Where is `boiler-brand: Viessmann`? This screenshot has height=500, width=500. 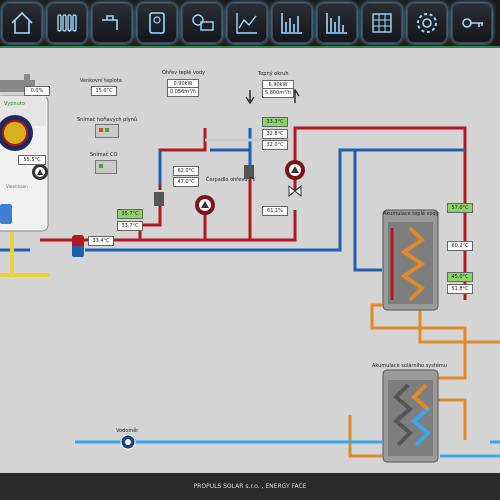
boiler-brand: Viessmann is located at coordinates (17, 186).